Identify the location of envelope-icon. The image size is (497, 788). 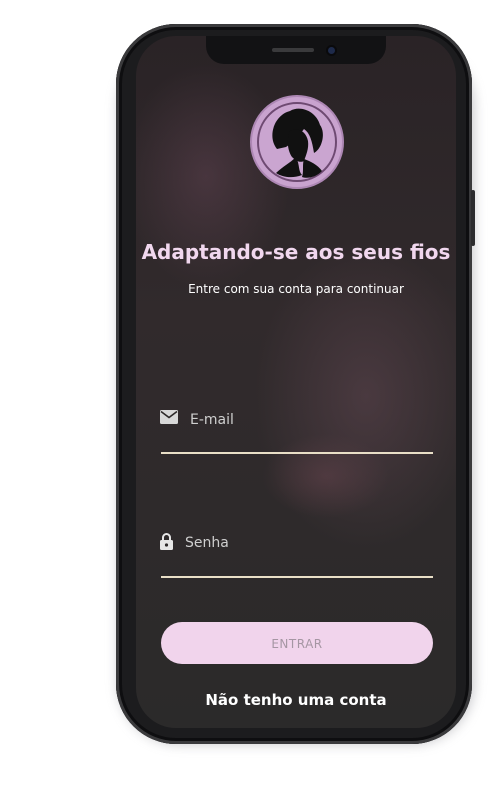
(169, 417).